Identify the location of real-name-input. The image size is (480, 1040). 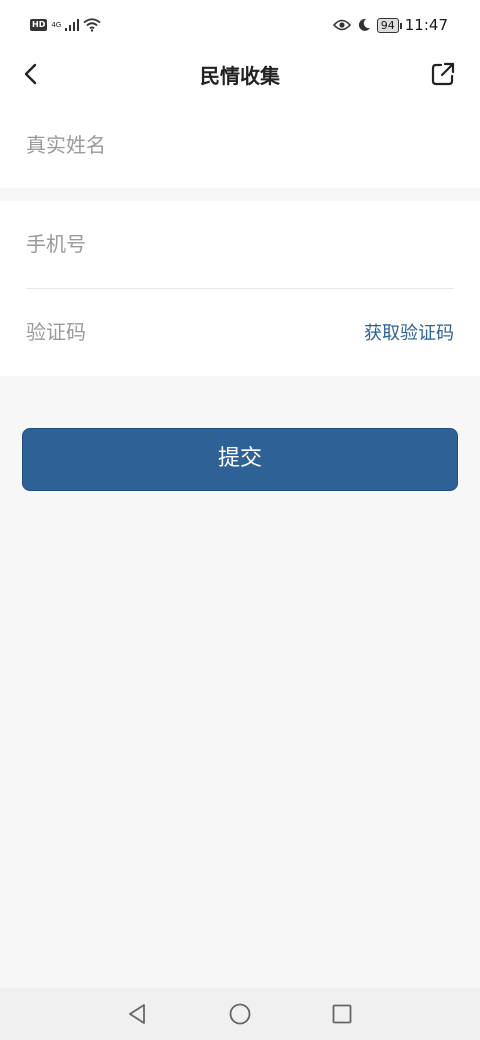
(240, 145).